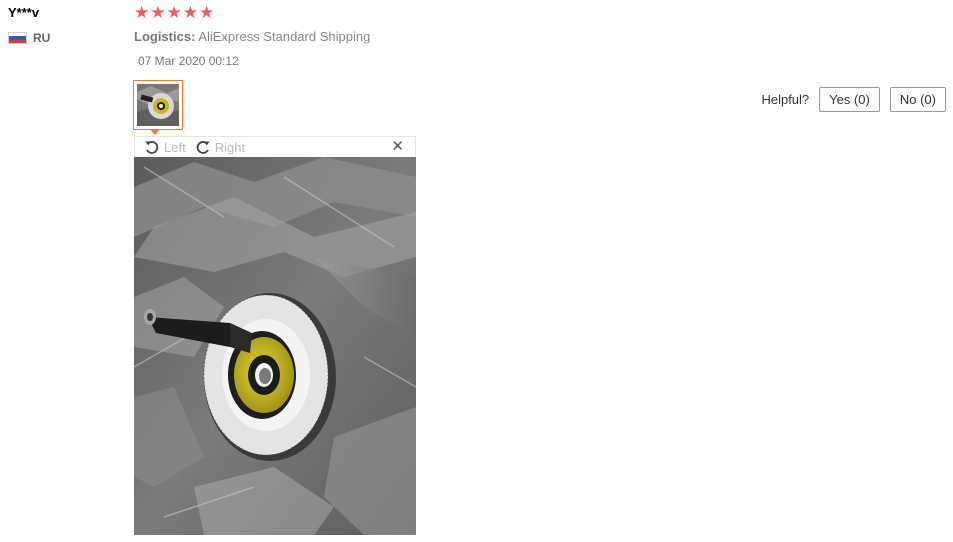 The image size is (953, 542). I want to click on photo-viewer-toolbar: Left Right ✕, so click(275, 146).